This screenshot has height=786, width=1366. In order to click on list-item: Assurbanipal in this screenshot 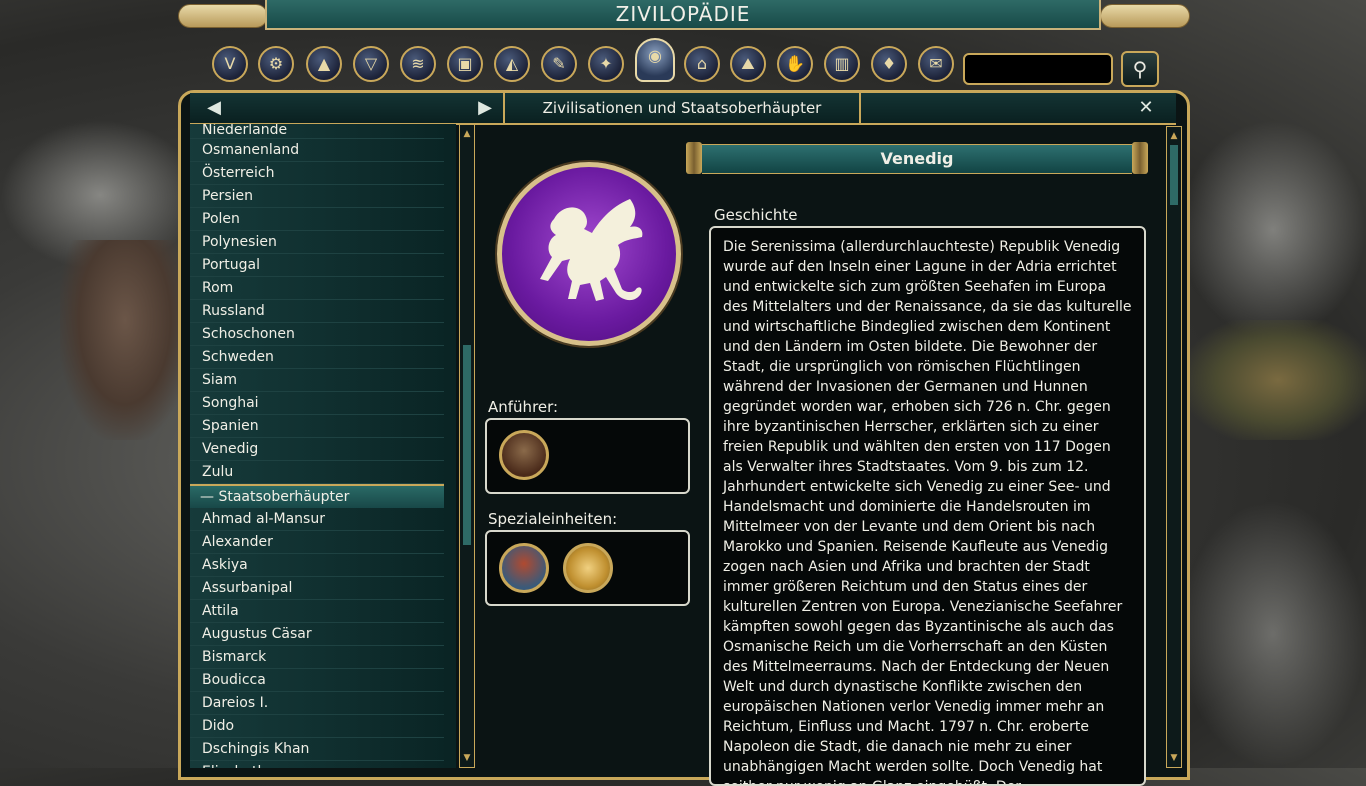, I will do `click(317, 588)`.